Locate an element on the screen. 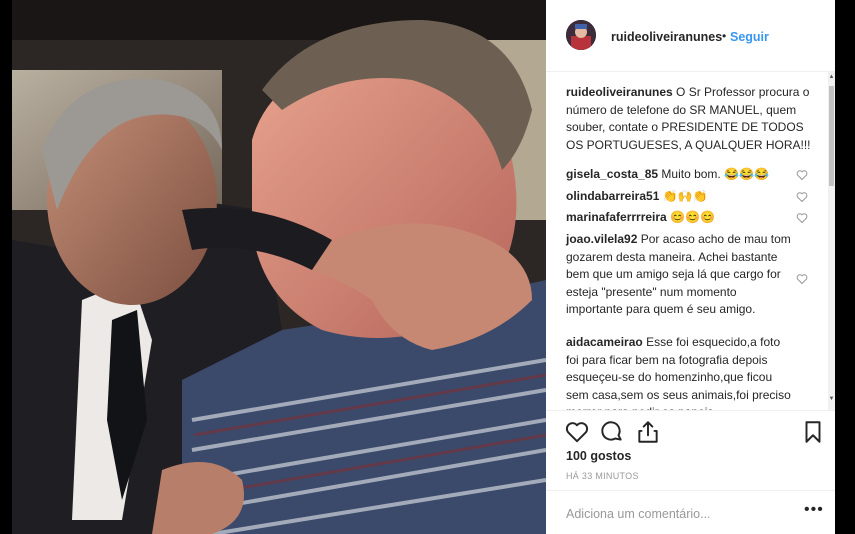 The width and height of the screenshot is (855, 534). post-timestamp: HÁ 33 MINUTOS is located at coordinates (602, 476).